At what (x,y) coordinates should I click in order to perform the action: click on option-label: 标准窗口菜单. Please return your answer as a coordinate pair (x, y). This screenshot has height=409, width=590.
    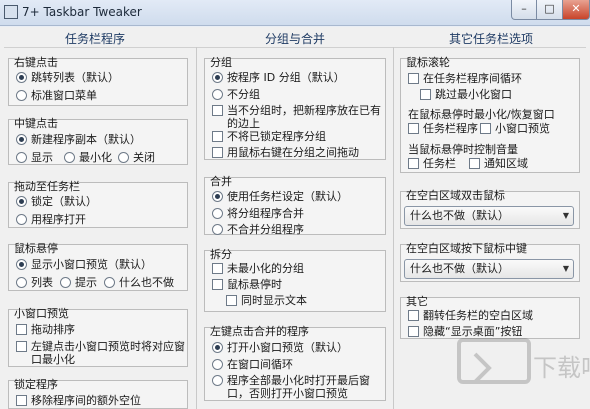
    Looking at the image, I should click on (64, 95).